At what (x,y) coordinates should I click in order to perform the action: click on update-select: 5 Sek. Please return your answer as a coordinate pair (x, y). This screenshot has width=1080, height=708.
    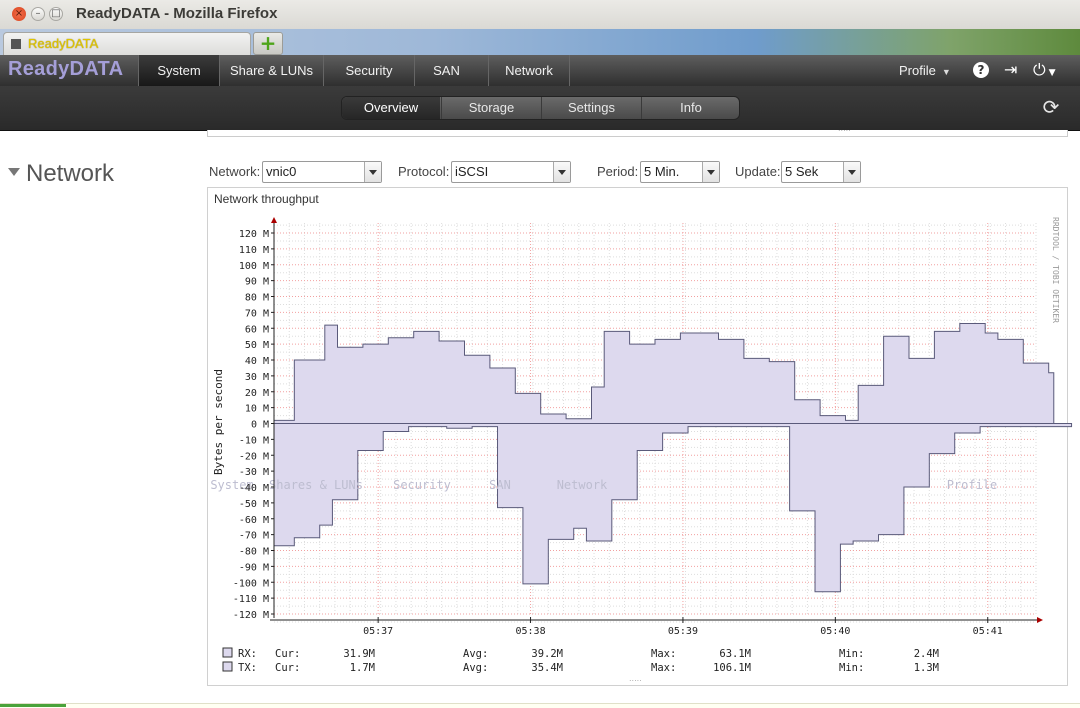
    Looking at the image, I should click on (821, 172).